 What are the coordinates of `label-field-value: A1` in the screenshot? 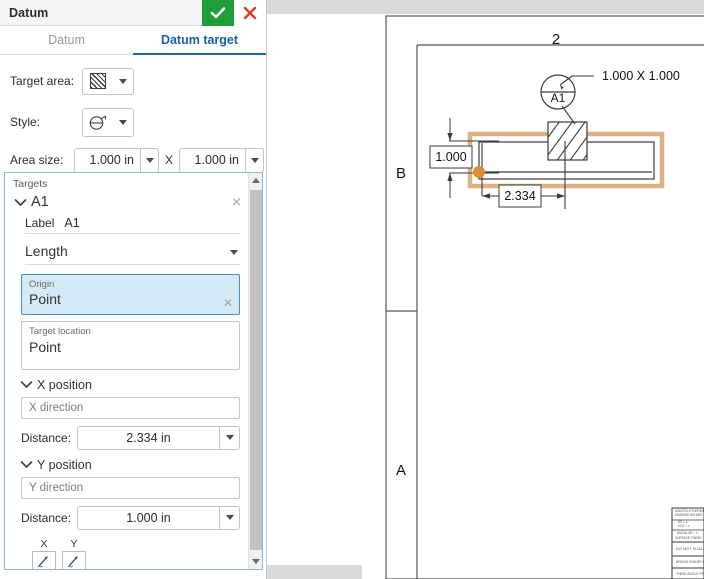 It's located at (72, 223).